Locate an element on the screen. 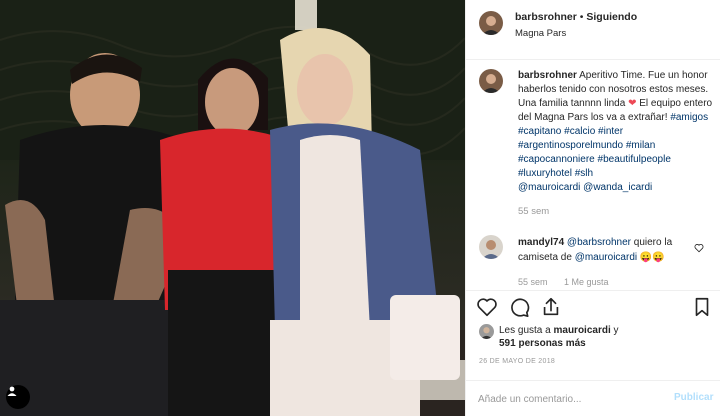  caption-username: barbsrohner is located at coordinates (547, 75).